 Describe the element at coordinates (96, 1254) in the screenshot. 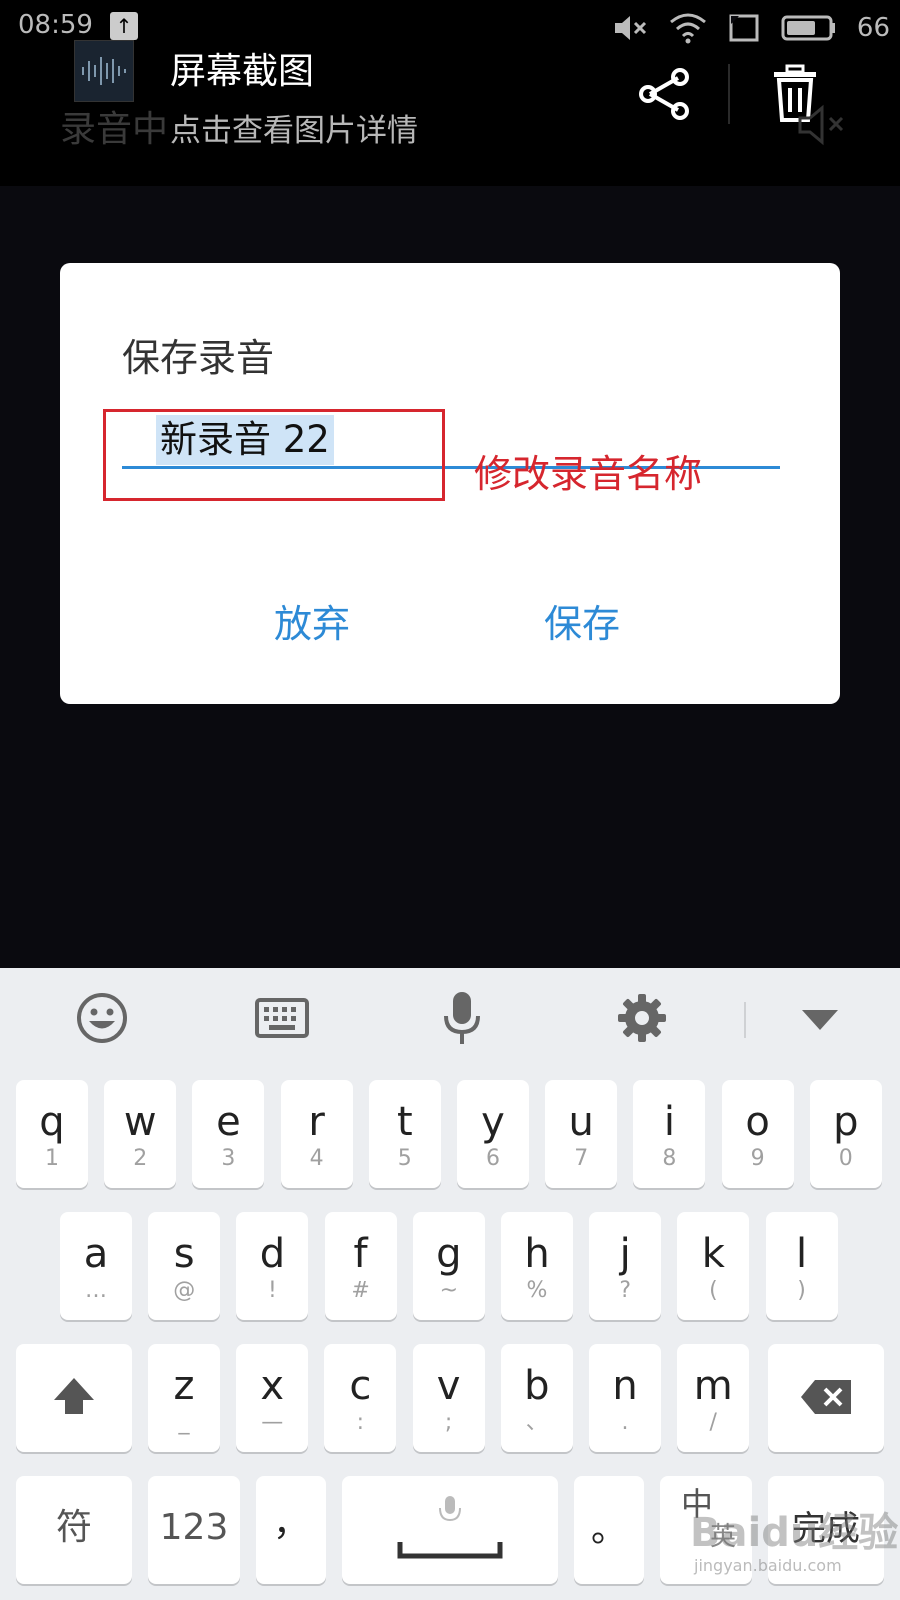

I see `key-label: a` at that location.